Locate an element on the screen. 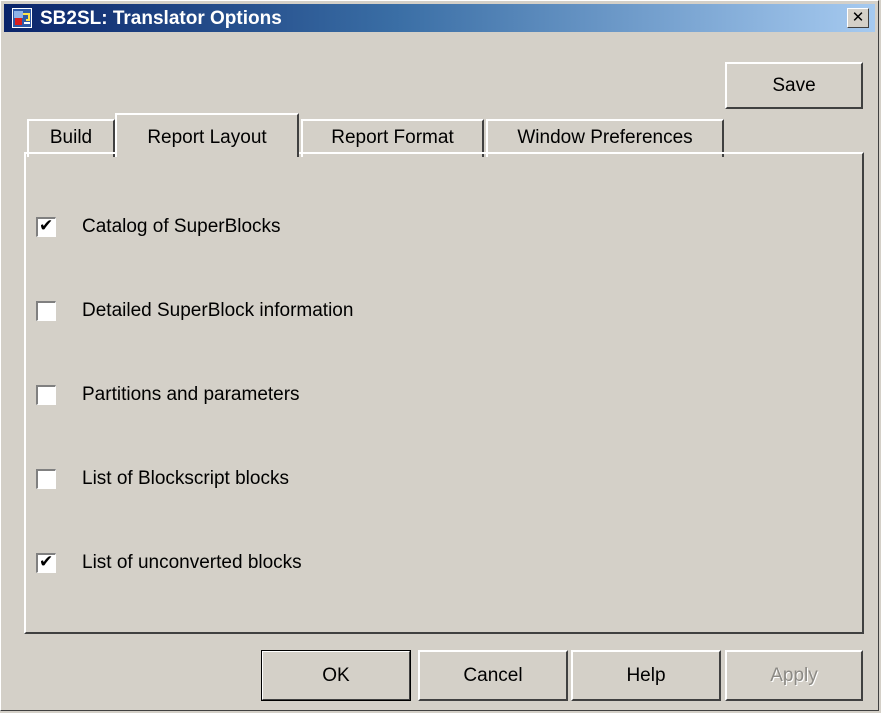  window-title: SB2SL: Translator Options is located at coordinates (161, 18).